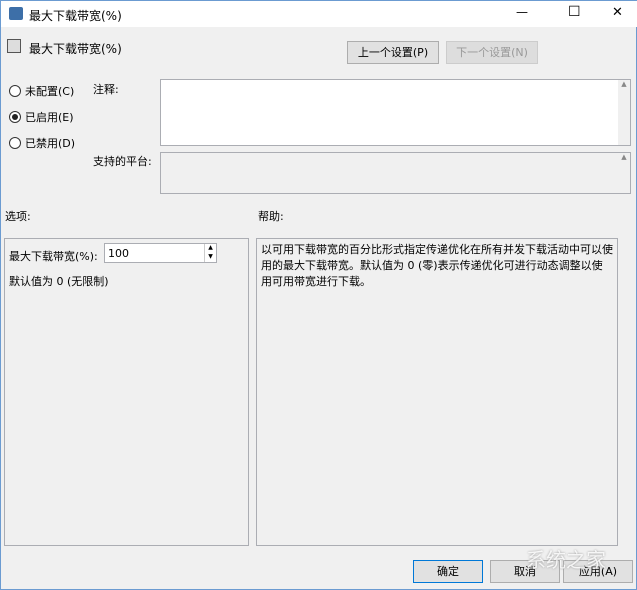 This screenshot has height=590, width=637. I want to click on platform-scrollbar: ▲, so click(624, 173).